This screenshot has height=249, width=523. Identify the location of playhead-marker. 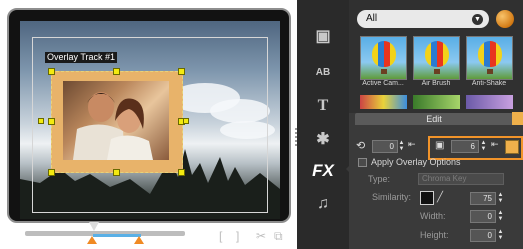
(94, 226).